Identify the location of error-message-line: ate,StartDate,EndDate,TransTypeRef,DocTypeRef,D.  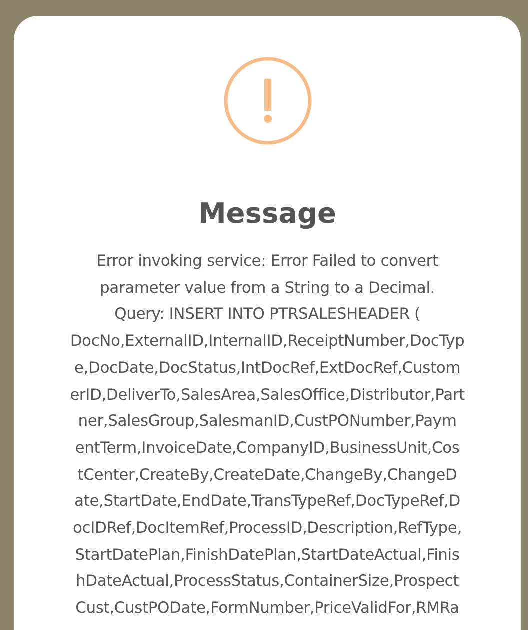
(267, 501).